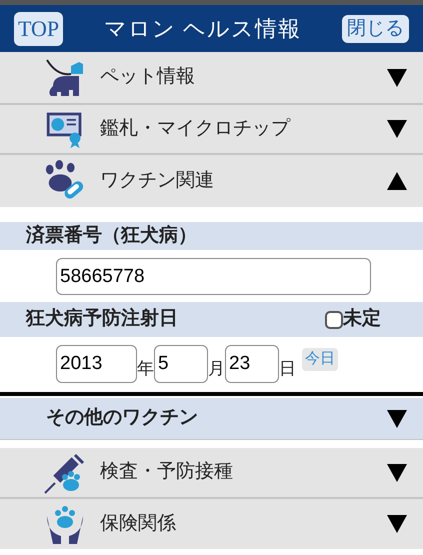  What do you see at coordinates (334, 319) in the screenshot?
I see `undecided-checkbox` at bounding box center [334, 319].